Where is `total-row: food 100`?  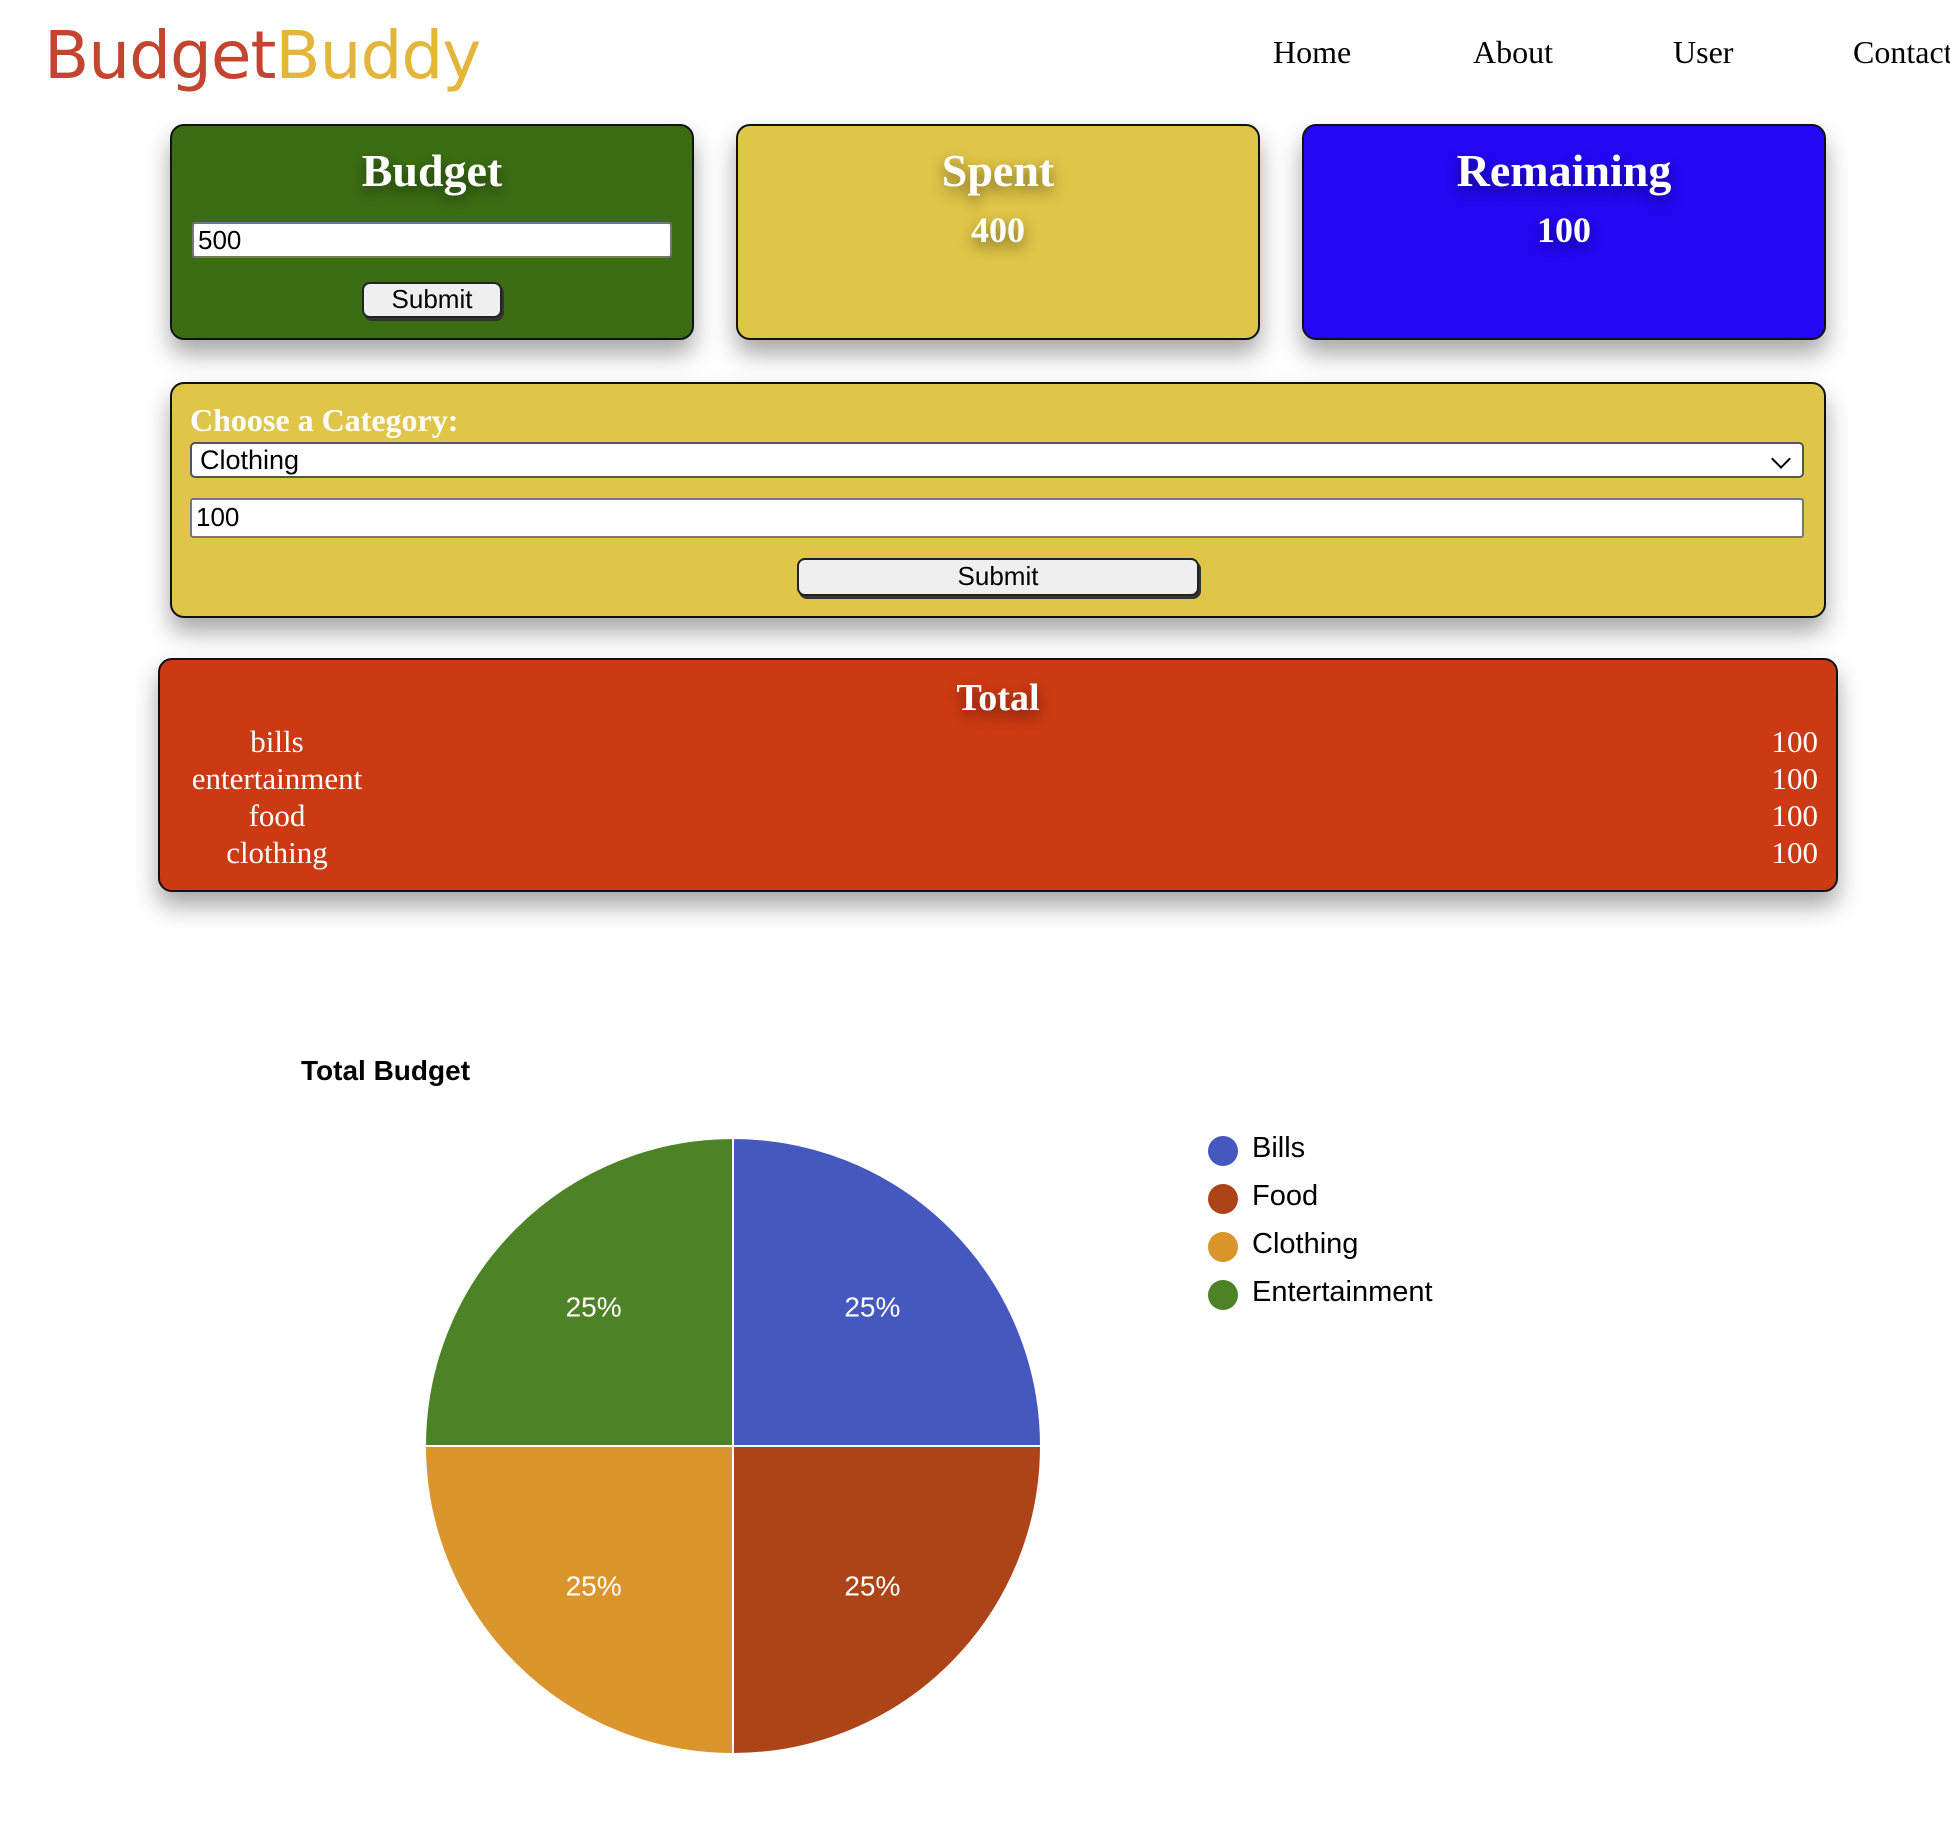 total-row: food 100 is located at coordinates (998, 816).